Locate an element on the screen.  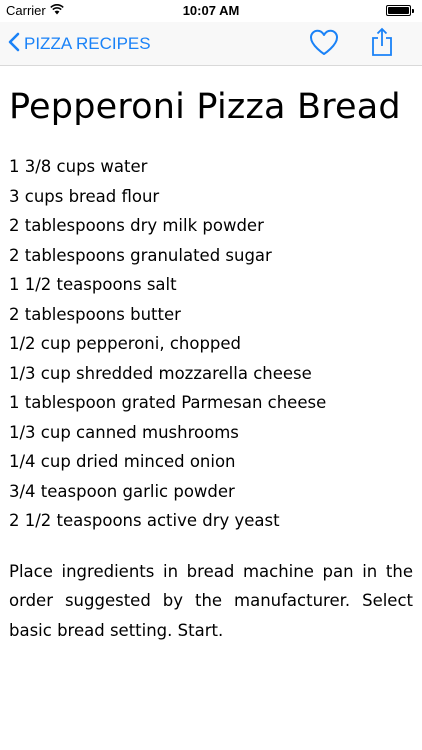
ingredient-item: 3 cups bread flour is located at coordinates (84, 196).